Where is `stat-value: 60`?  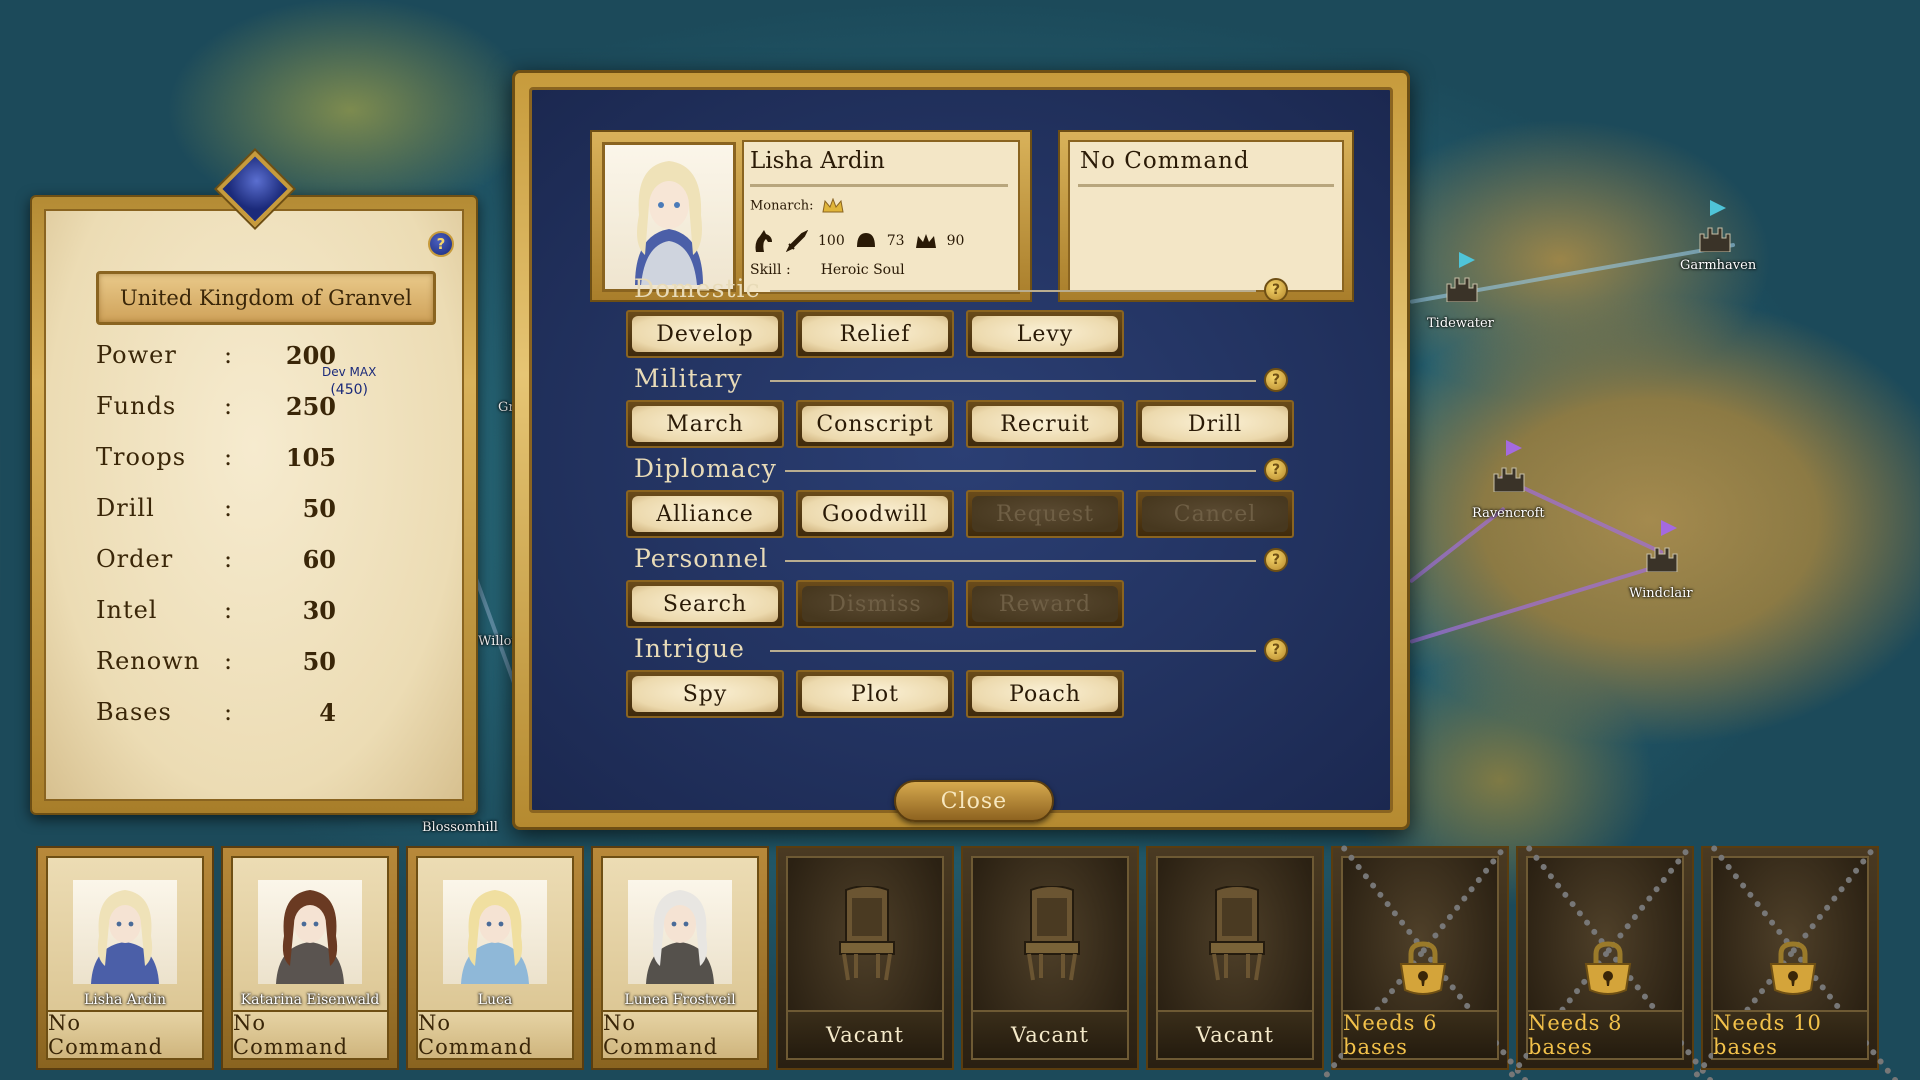 stat-value: 60 is located at coordinates (319, 559).